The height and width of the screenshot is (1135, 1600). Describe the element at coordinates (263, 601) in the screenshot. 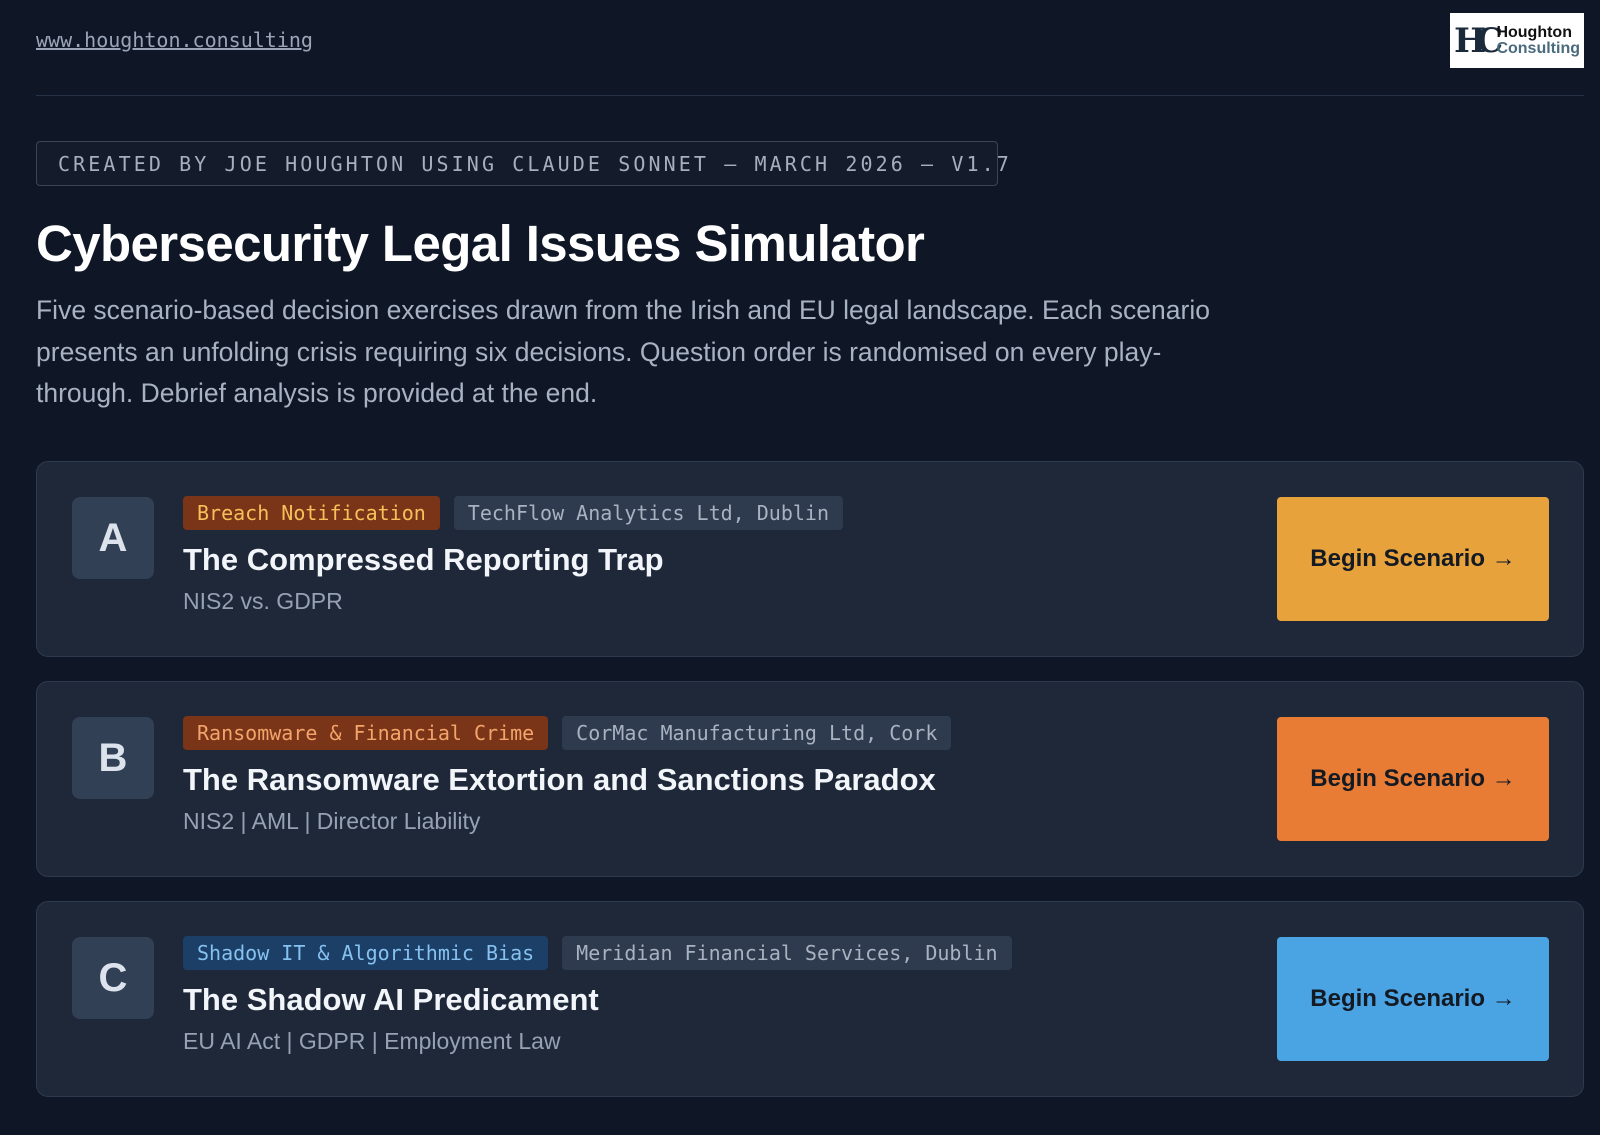

I see `scenario-subtitle: NIS2 vs. GDPR` at that location.